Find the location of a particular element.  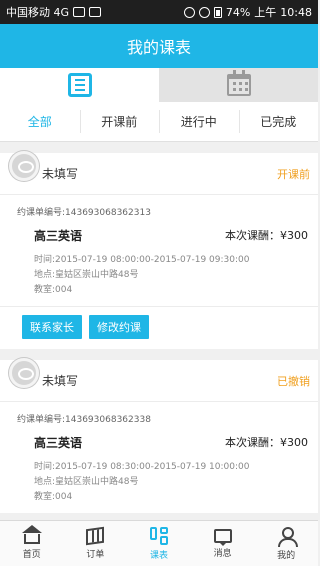

schedule-icon is located at coordinates (158, 535).